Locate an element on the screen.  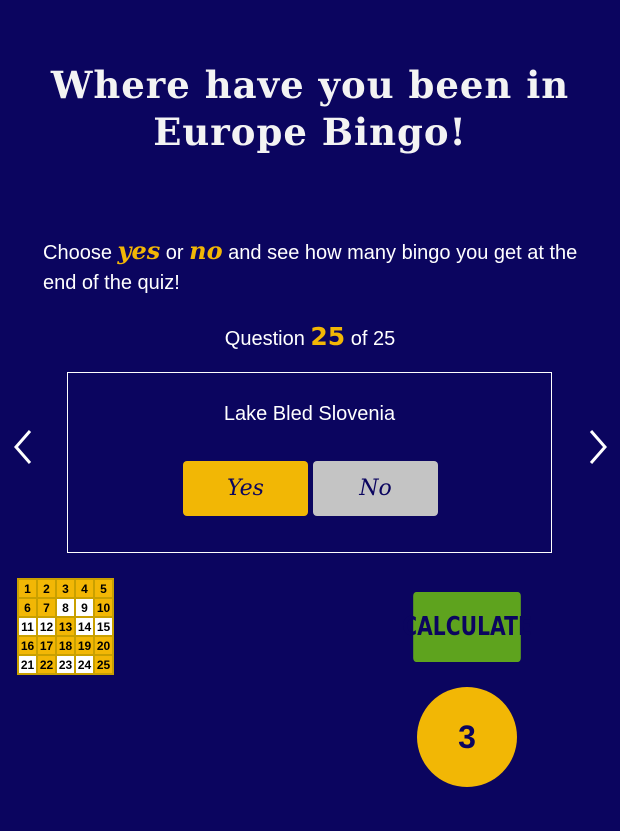
page-title: Where have you been in Europe Bingo! is located at coordinates (310, 109).